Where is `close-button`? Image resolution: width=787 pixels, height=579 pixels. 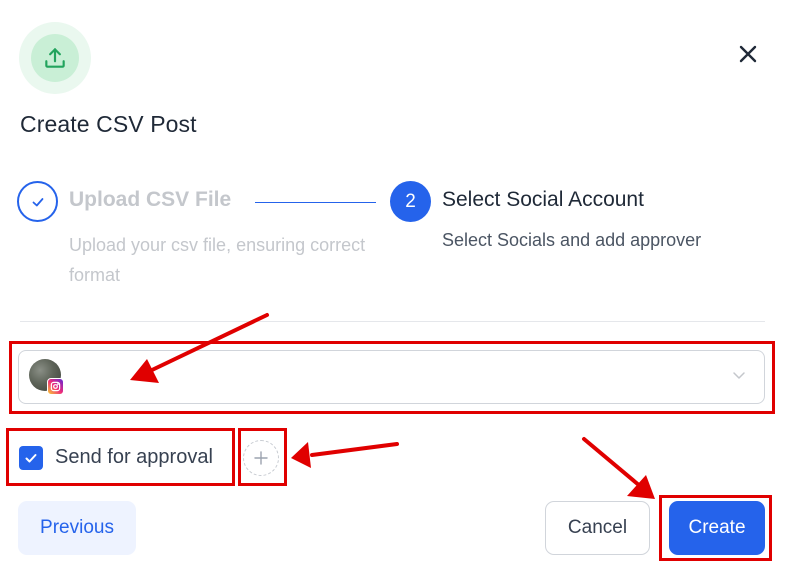
close-button is located at coordinates (748, 54).